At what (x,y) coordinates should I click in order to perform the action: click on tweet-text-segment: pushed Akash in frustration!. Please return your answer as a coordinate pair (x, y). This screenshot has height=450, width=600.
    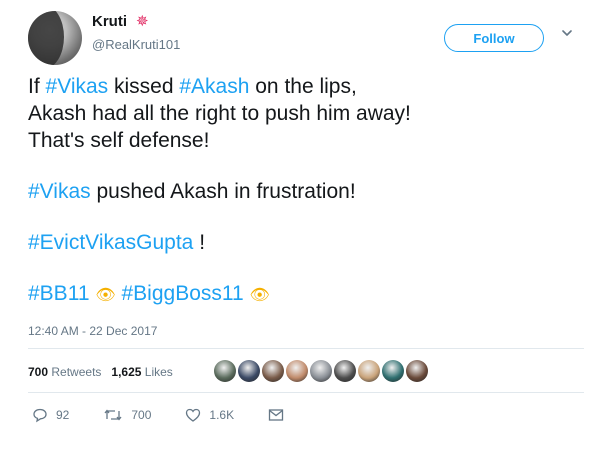
    Looking at the image, I should click on (223, 191).